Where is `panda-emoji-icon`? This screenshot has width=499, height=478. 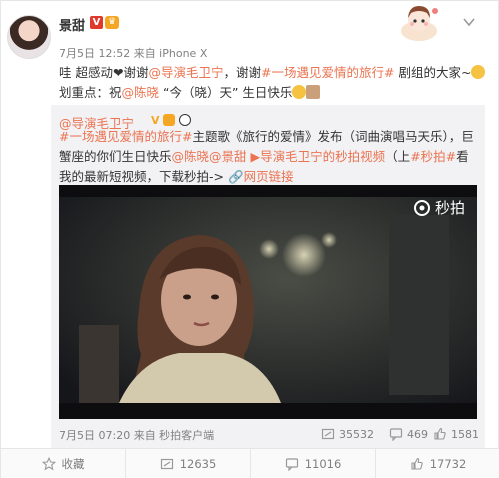
panda-emoji-icon is located at coordinates (185, 120).